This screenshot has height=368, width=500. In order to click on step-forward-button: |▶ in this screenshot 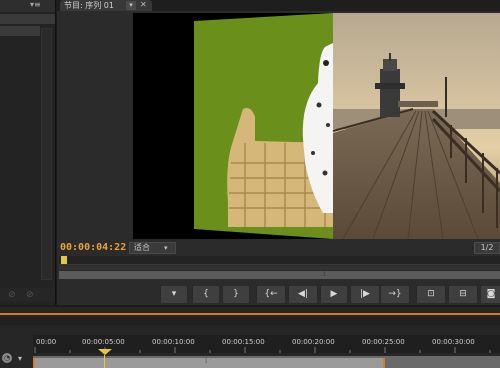, I will do `click(365, 294)`.